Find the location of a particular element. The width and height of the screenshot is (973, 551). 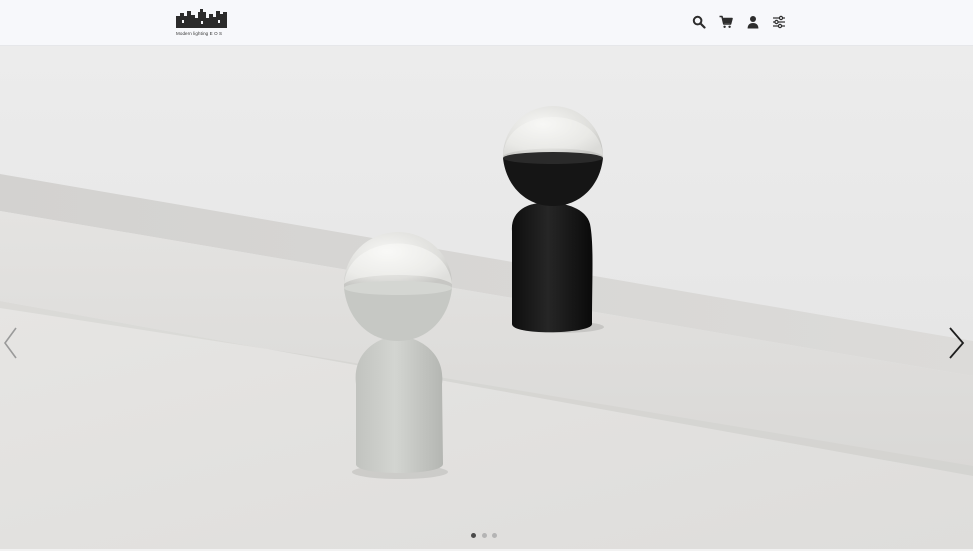

site-logo: Modern lighting E O S is located at coordinates (203, 24).